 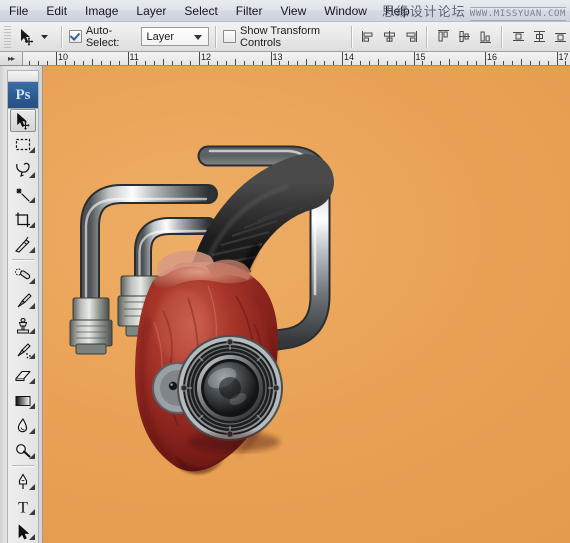 I want to click on tool-eraser-tool, so click(x=23, y=375).